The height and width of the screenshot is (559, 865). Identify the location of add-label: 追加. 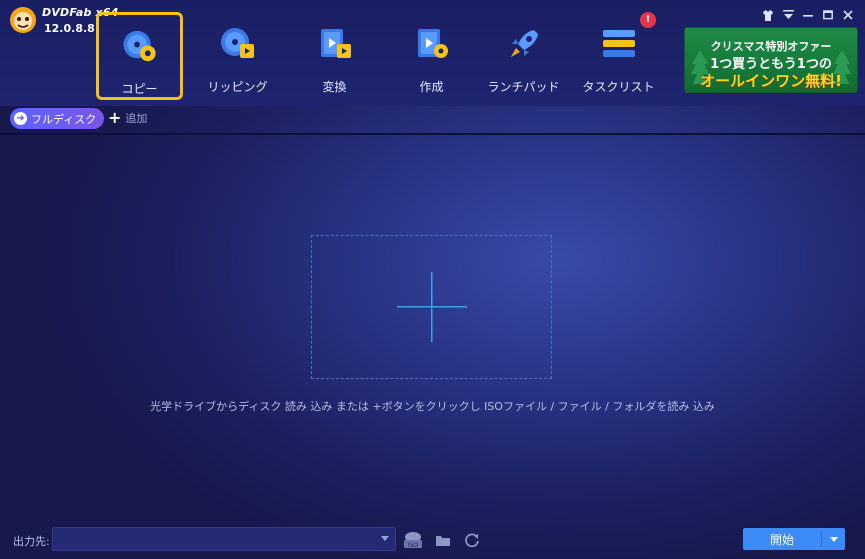
(136, 118).